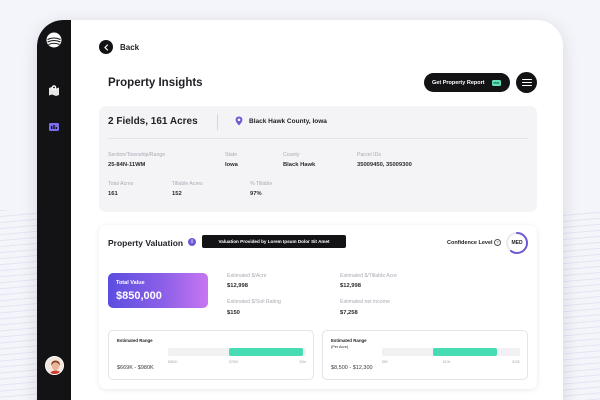 This screenshot has width=600, height=400. What do you see at coordinates (470, 243) in the screenshot?
I see `confidence-label: Confidence Level` at bounding box center [470, 243].